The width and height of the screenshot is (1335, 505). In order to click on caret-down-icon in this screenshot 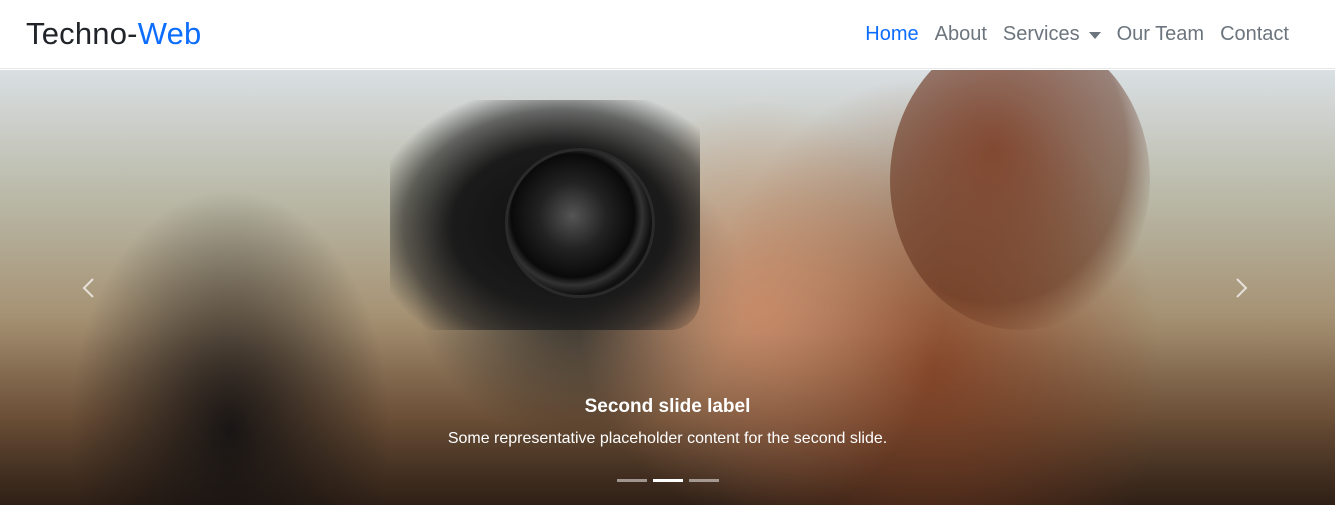, I will do `click(1094, 35)`.